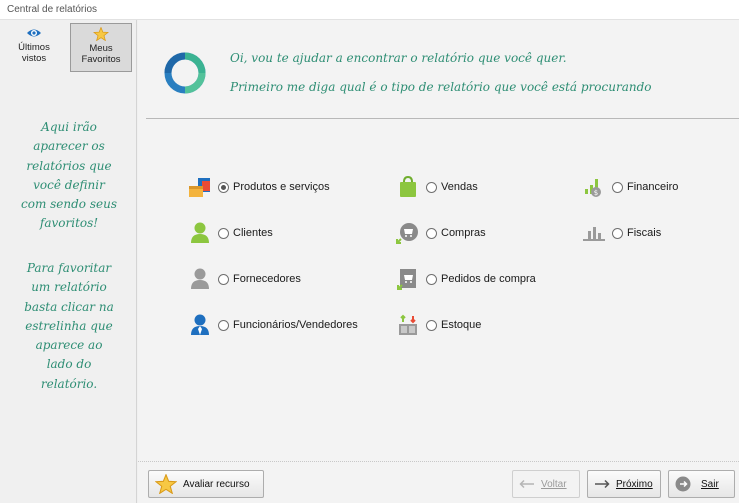 This screenshot has width=739, height=503. Describe the element at coordinates (101, 59) in the screenshot. I see `tab-my-favorites-line2: Favoritos` at that location.